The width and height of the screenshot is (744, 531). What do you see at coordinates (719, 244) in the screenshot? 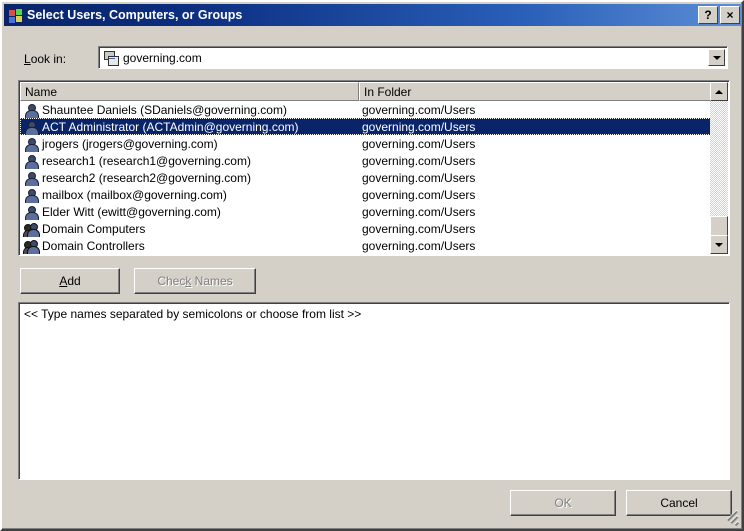
I see `scroll-down-icon` at bounding box center [719, 244].